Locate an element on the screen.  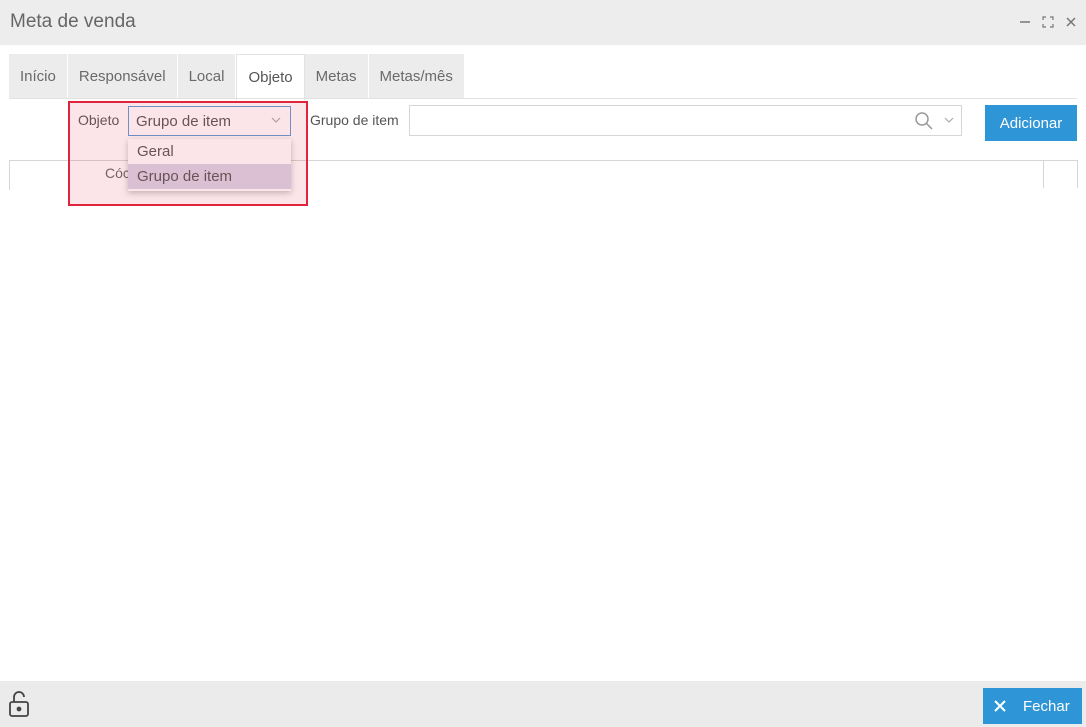
tab-responsavel: Responsável is located at coordinates (122, 76).